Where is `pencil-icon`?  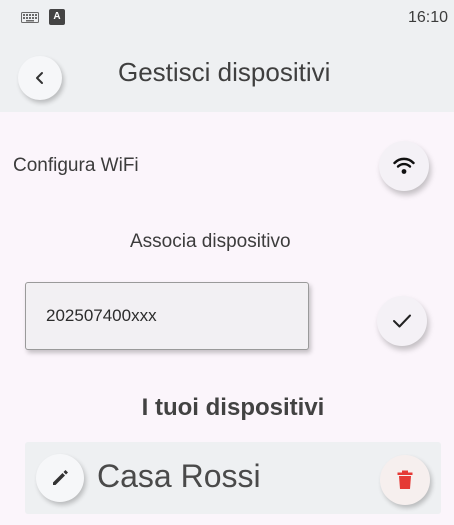 pencil-icon is located at coordinates (60, 477).